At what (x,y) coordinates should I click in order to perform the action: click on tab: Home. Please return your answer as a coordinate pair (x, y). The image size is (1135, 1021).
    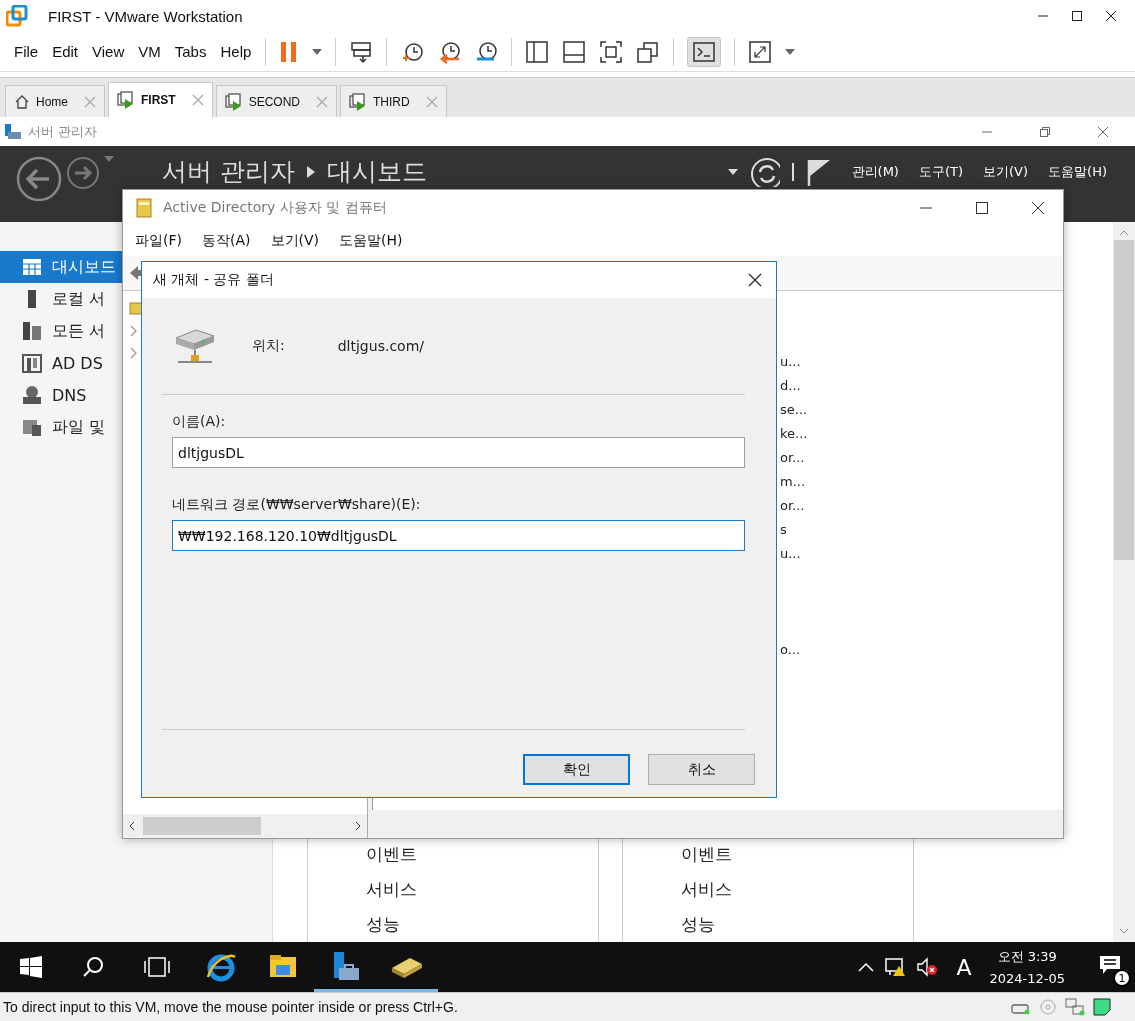
    Looking at the image, I should click on (55, 101).